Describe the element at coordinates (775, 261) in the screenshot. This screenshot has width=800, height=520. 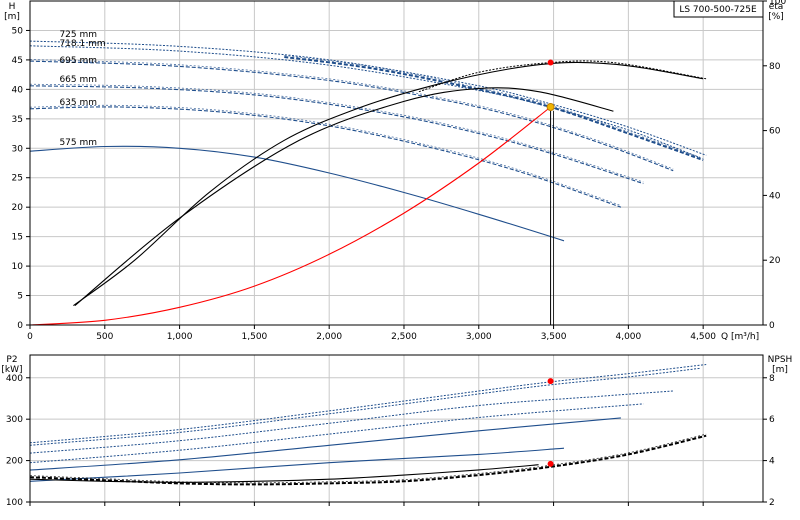
I see `top-y-right-tick-label: 20` at that location.